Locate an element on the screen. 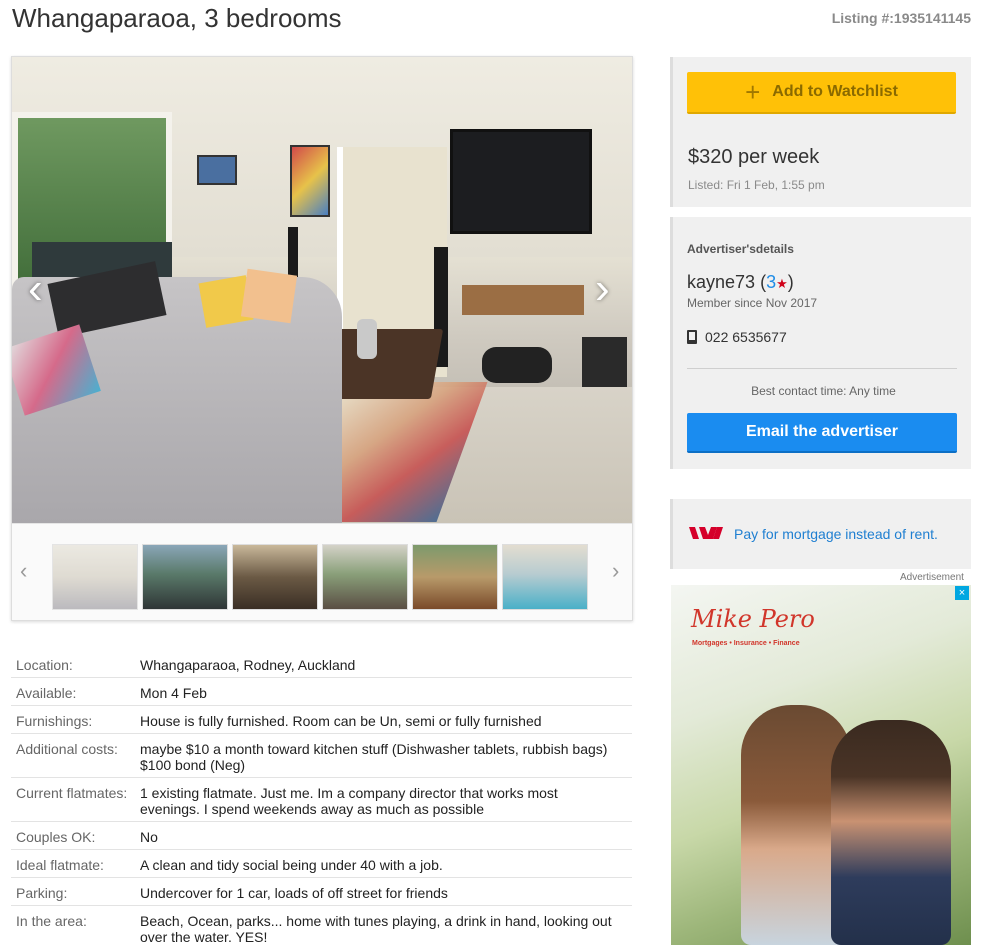 This screenshot has height=945, width=993. rating-close-paren: ) is located at coordinates (790, 282).